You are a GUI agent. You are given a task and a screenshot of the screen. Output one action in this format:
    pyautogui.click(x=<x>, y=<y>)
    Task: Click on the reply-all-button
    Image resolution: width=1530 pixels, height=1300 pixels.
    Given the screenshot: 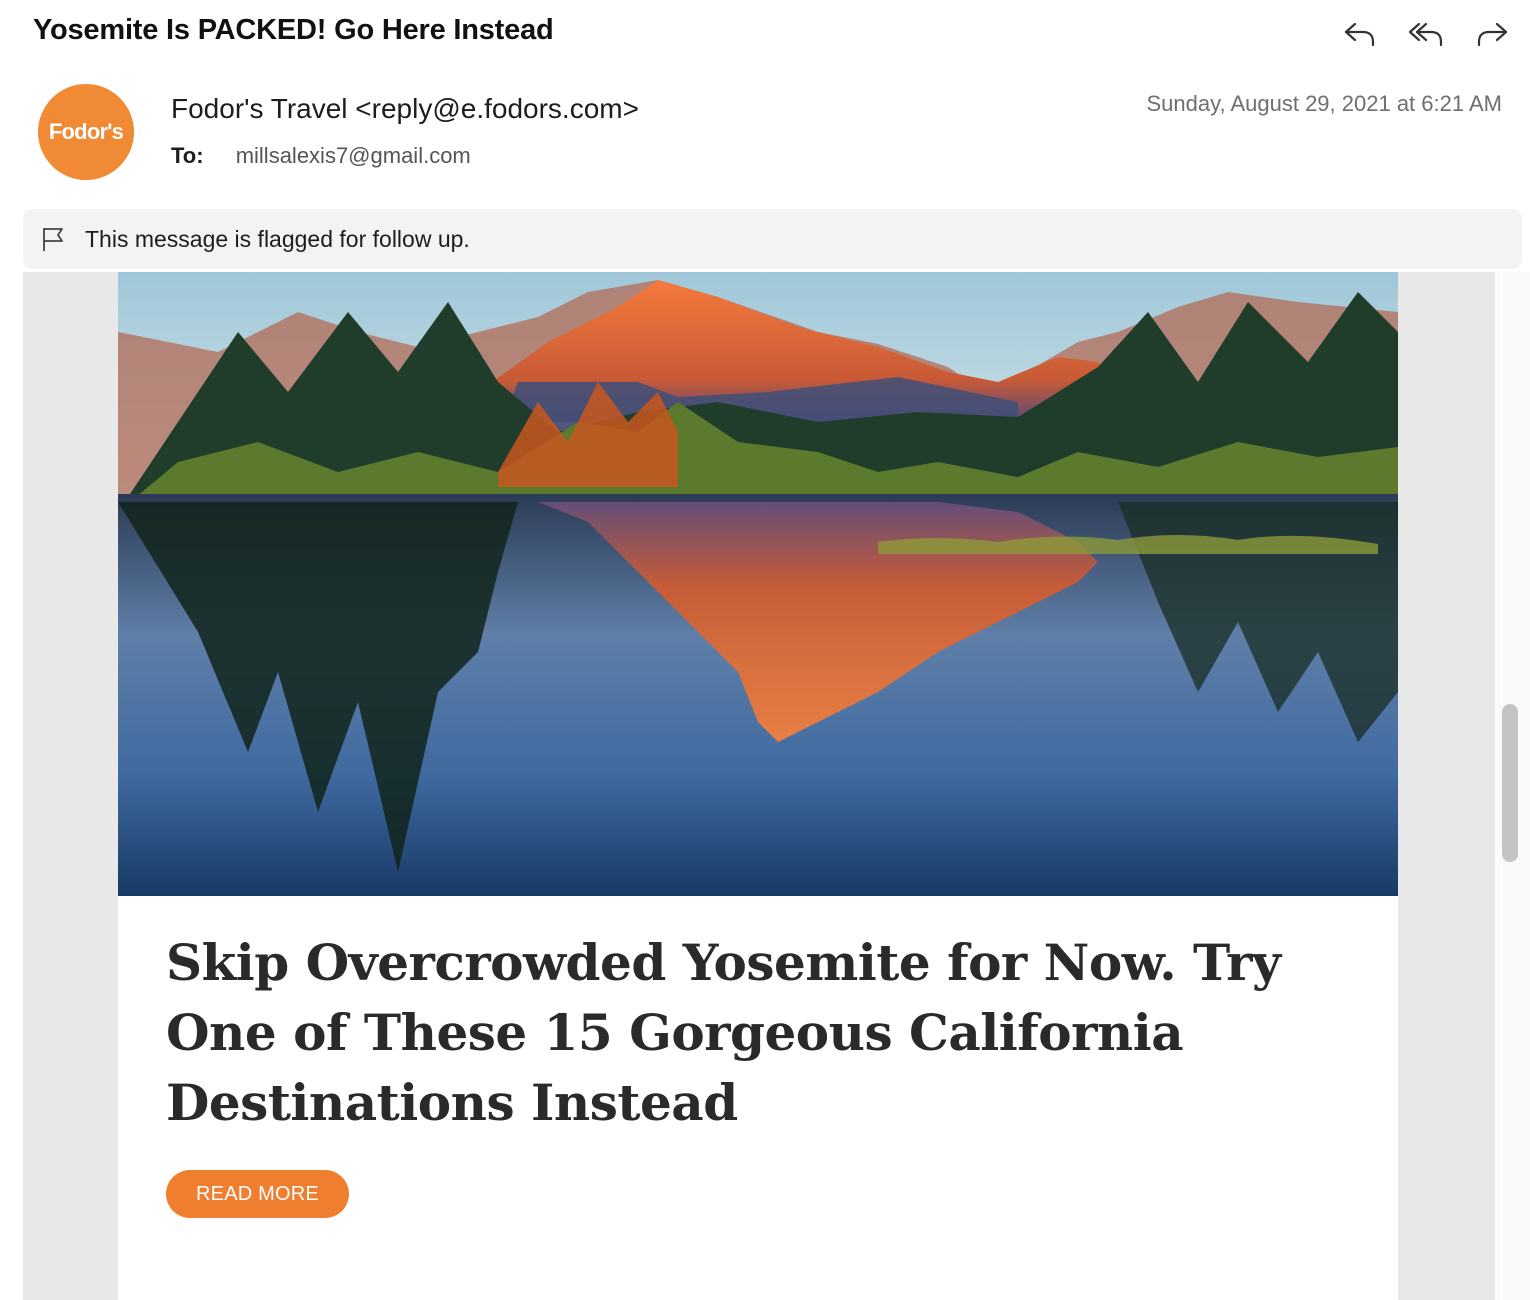 What is the action you would take?
    pyautogui.click(x=1426, y=34)
    